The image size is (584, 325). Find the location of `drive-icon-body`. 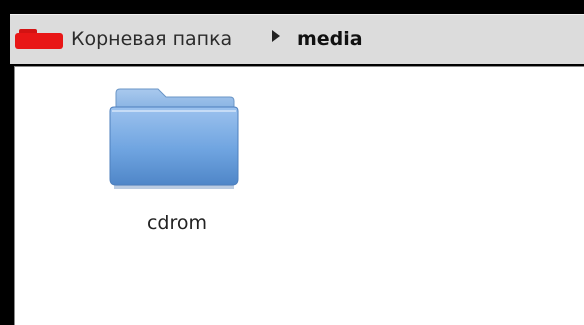

drive-icon-body is located at coordinates (39, 41).